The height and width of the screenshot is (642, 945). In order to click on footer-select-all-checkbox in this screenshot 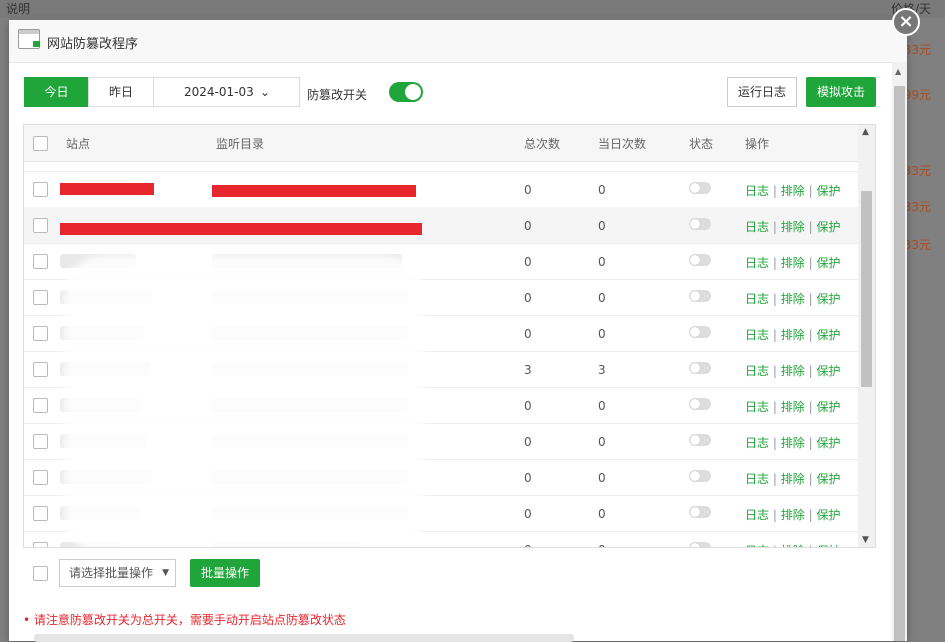, I will do `click(40, 573)`.